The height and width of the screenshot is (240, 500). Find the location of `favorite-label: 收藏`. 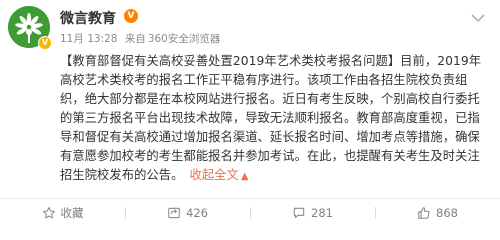

favorite-label: 收藏 is located at coordinates (72, 212).